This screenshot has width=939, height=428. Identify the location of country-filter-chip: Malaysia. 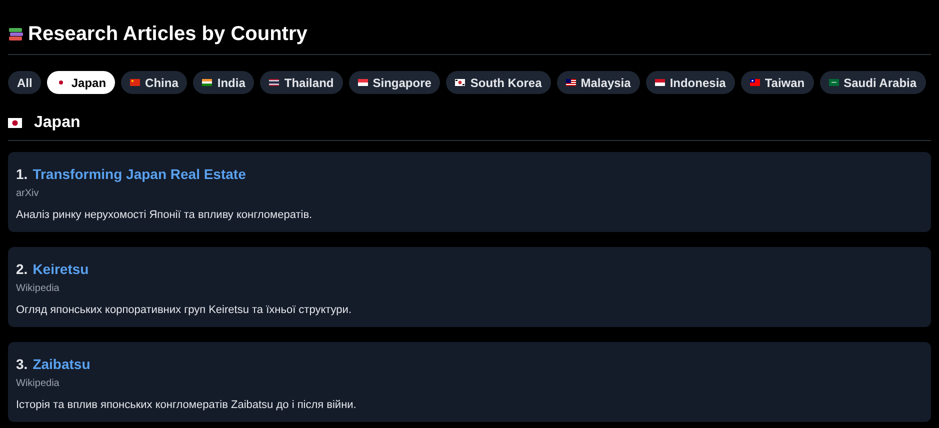
(598, 82).